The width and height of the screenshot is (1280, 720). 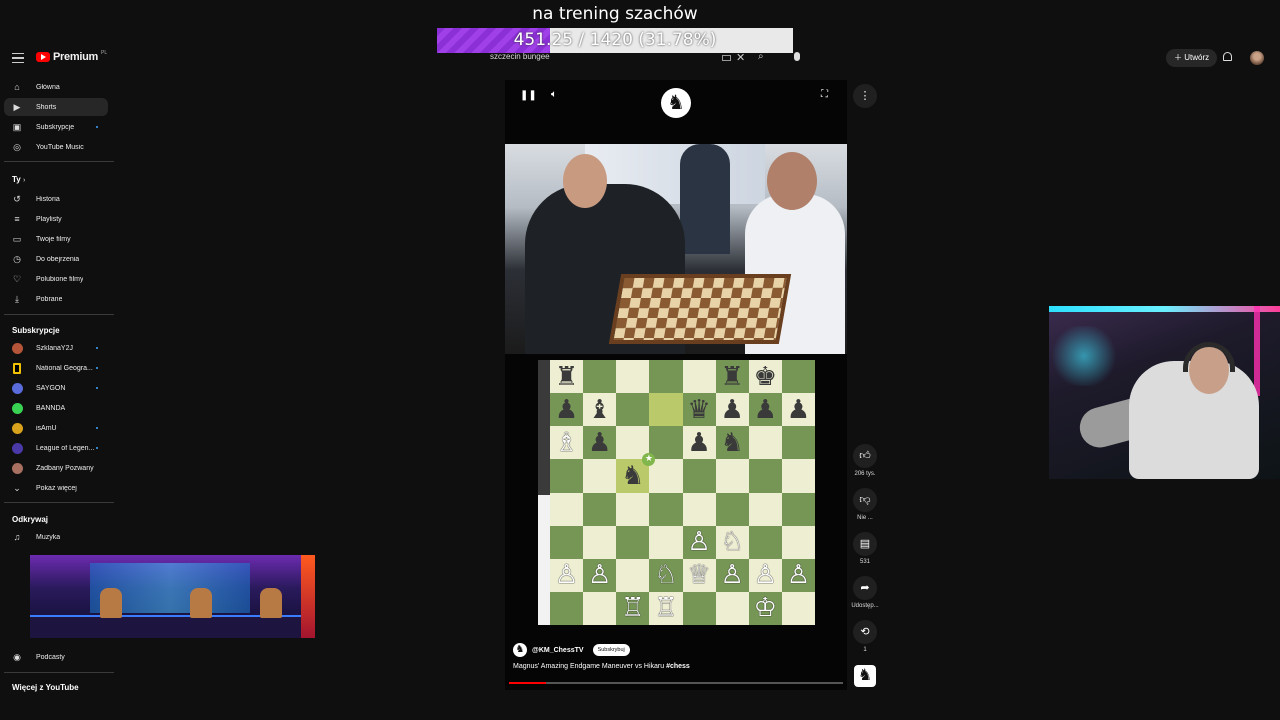 I want to click on more-options-icon: ⋮, so click(x=865, y=96).